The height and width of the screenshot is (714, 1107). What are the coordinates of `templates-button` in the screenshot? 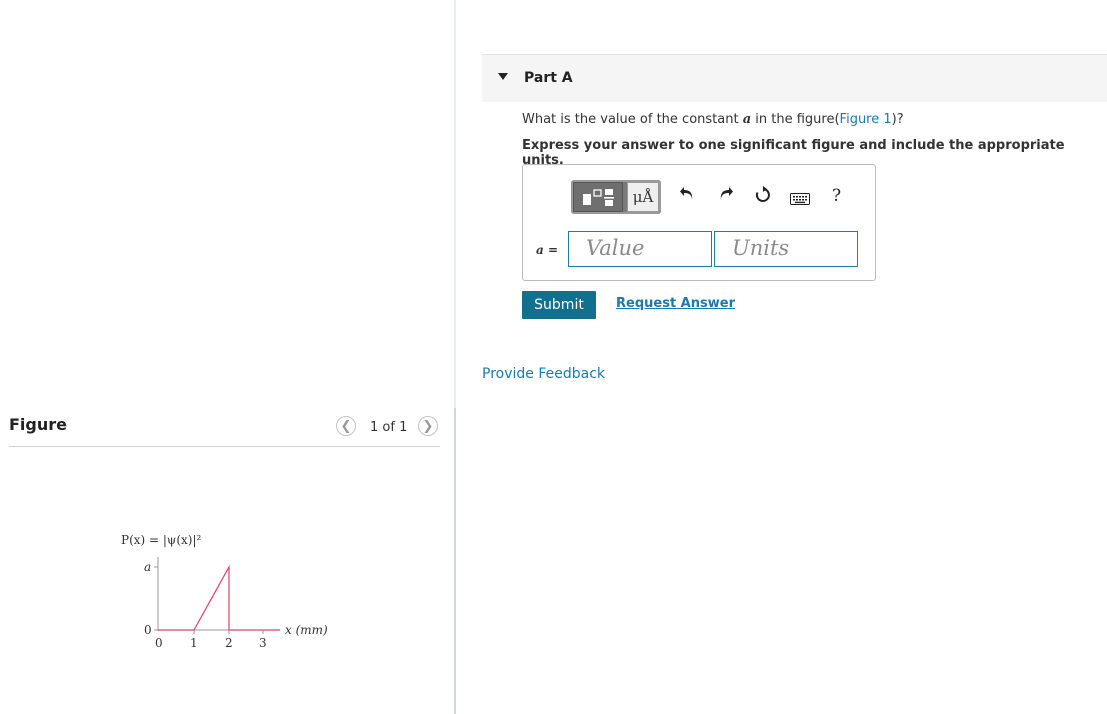 It's located at (598, 197).